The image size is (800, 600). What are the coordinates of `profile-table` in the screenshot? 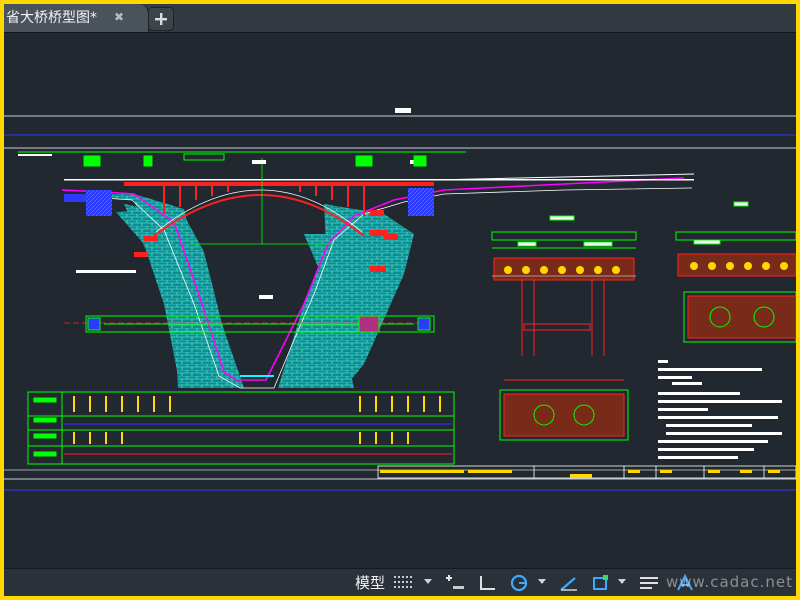 It's located at (241, 428).